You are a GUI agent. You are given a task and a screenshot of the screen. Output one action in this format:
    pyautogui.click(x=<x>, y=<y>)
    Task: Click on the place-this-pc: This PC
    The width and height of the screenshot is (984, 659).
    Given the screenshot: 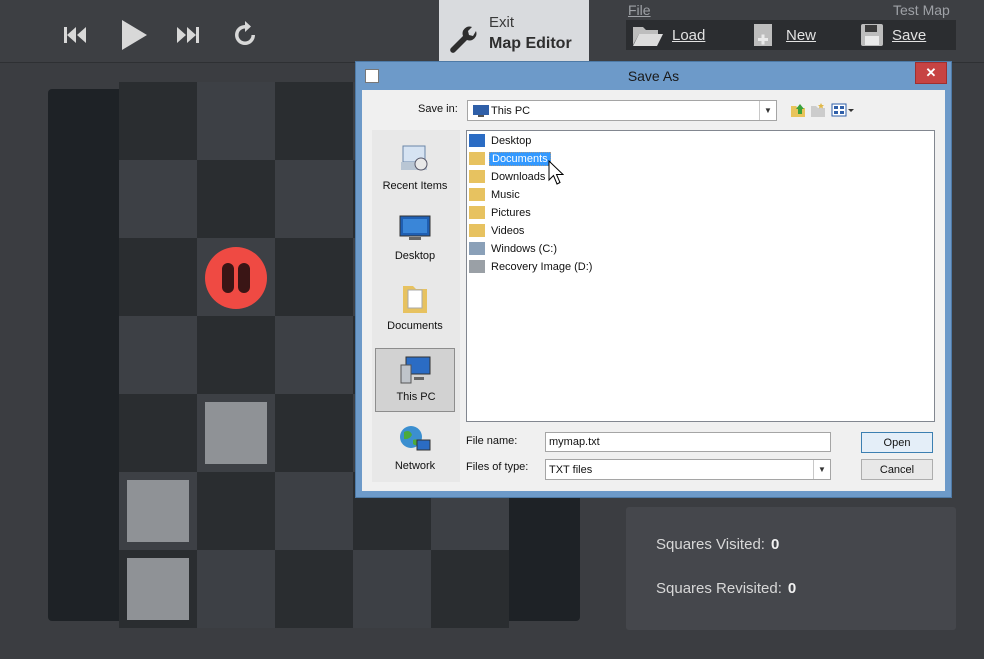 What is the action you would take?
    pyautogui.click(x=415, y=380)
    